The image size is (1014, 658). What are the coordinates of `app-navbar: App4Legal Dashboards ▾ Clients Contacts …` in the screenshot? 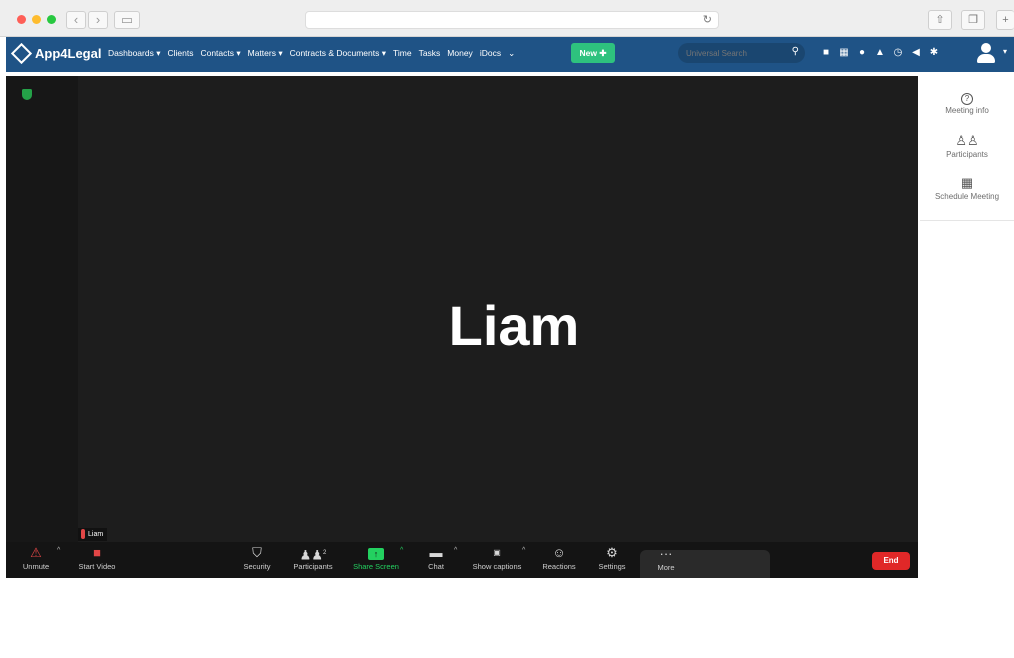 It's located at (510, 54).